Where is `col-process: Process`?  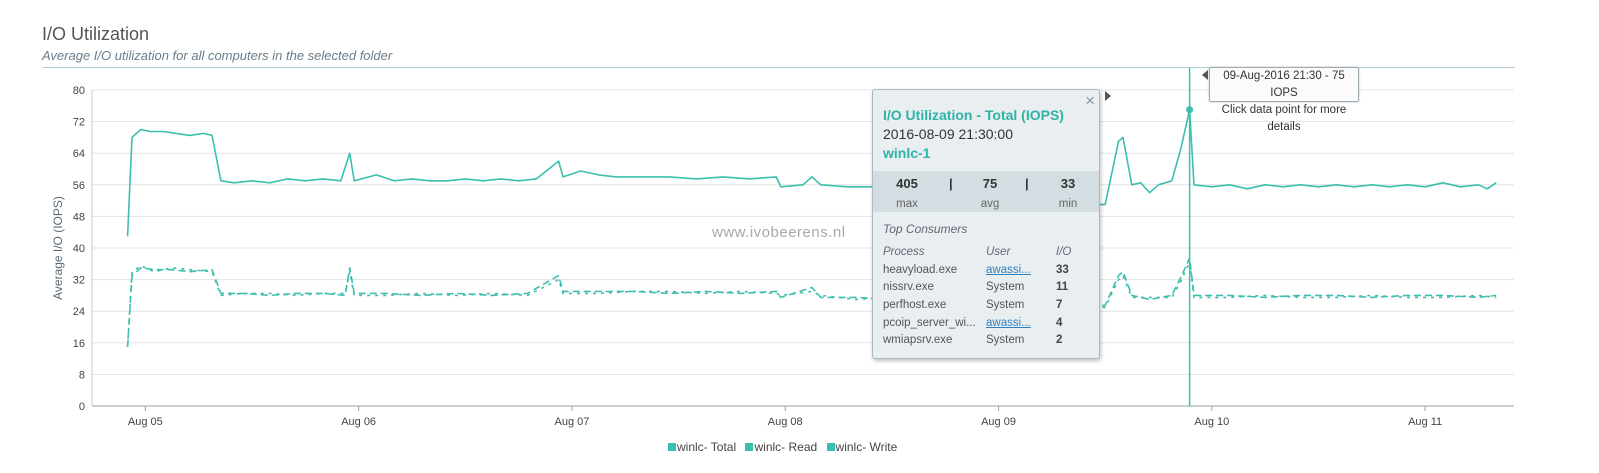
col-process: Process is located at coordinates (904, 252).